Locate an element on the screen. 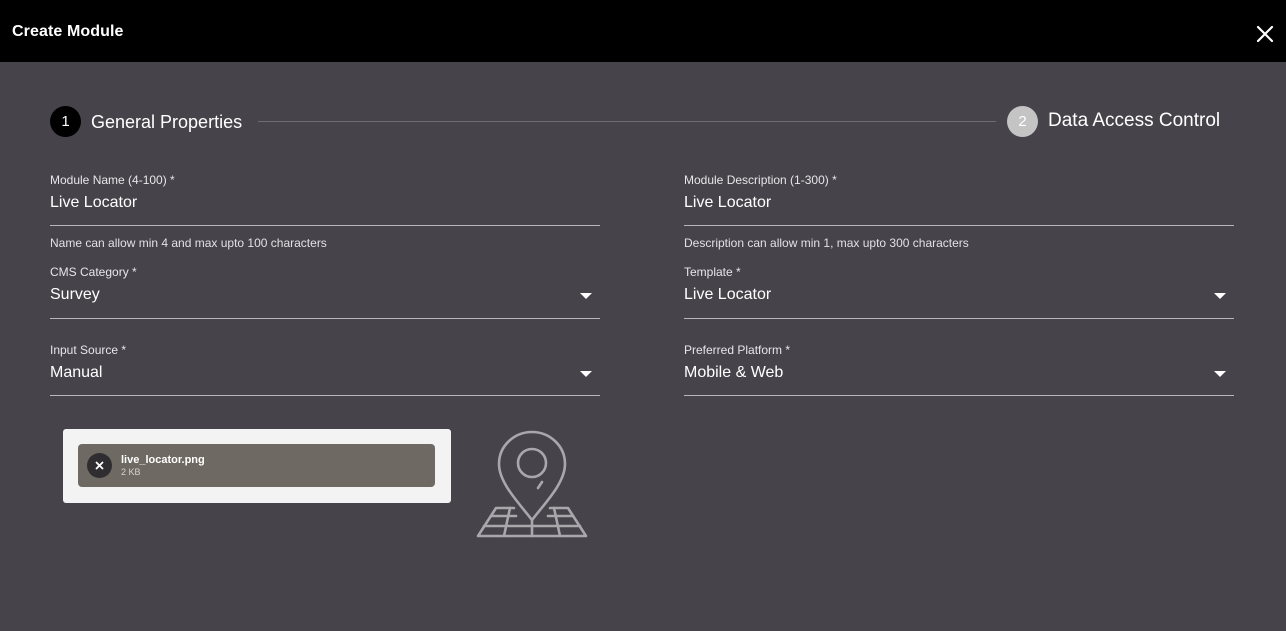  module-description-input: Live Locator is located at coordinates (727, 203).